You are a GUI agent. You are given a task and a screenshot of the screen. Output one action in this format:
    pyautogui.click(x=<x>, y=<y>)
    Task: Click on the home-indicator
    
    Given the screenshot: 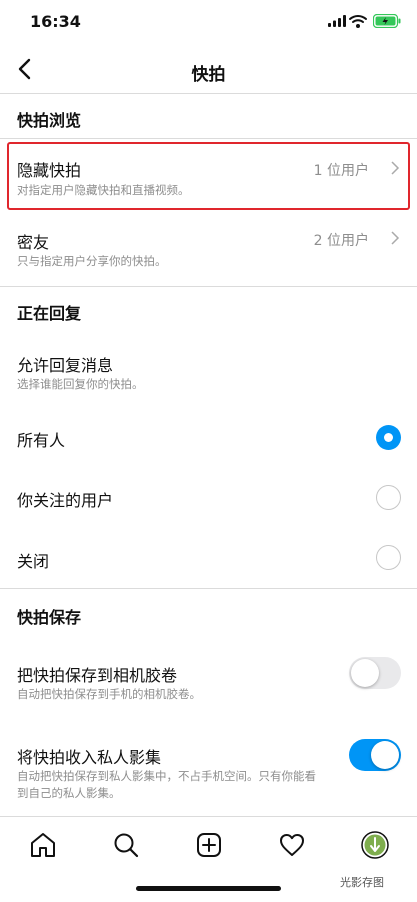 What is the action you would take?
    pyautogui.click(x=208, y=888)
    